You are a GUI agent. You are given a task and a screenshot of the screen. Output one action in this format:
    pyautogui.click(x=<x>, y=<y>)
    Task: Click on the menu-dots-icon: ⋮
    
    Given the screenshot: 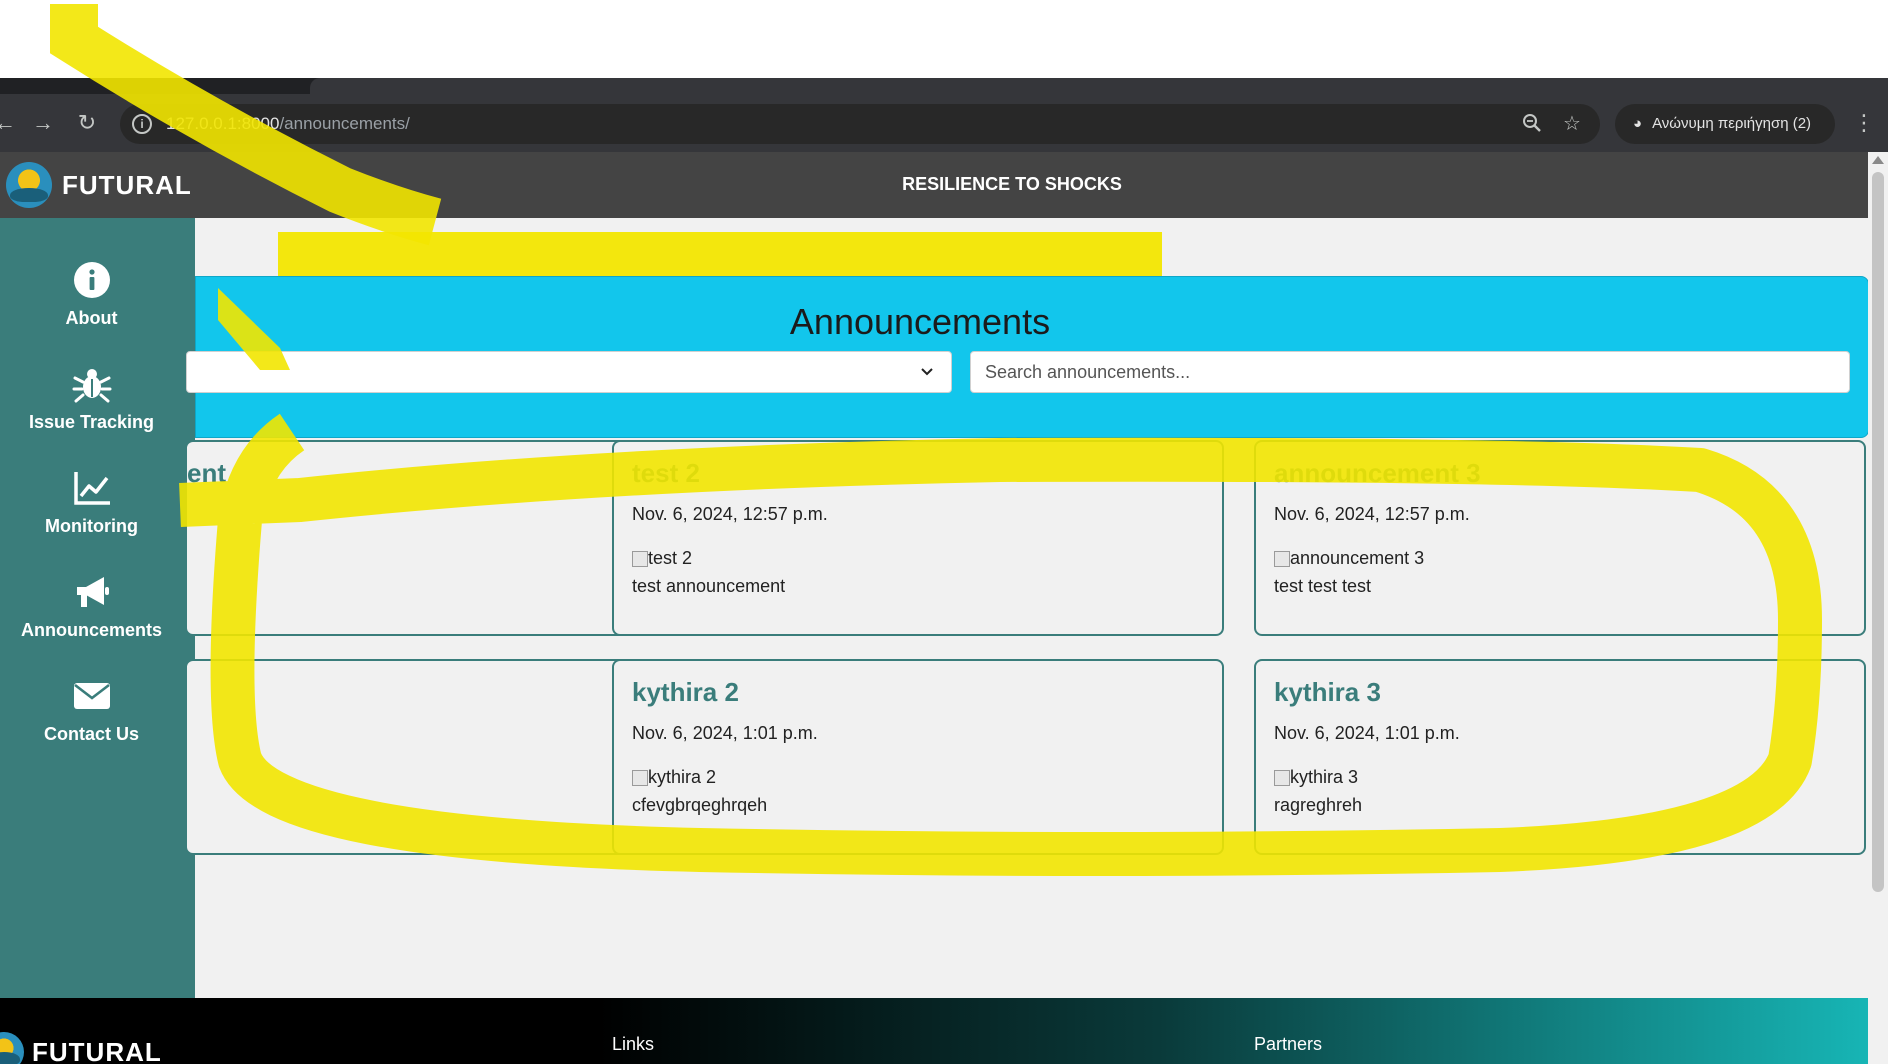 What is the action you would take?
    pyautogui.click(x=1864, y=123)
    